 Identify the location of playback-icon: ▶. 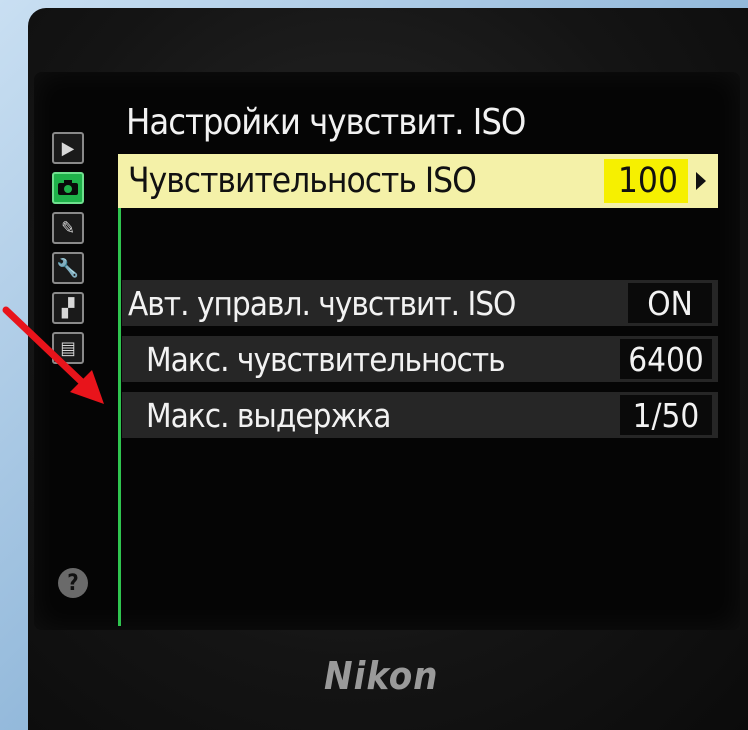
(68, 148).